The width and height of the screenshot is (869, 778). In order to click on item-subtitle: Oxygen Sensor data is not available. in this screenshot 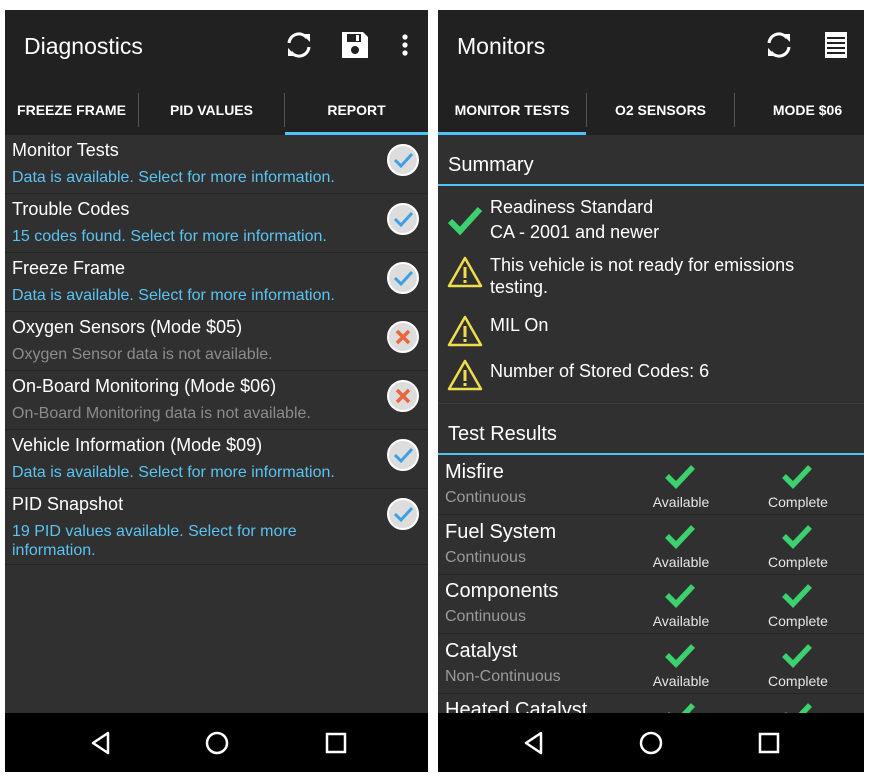, I will do `click(142, 354)`.